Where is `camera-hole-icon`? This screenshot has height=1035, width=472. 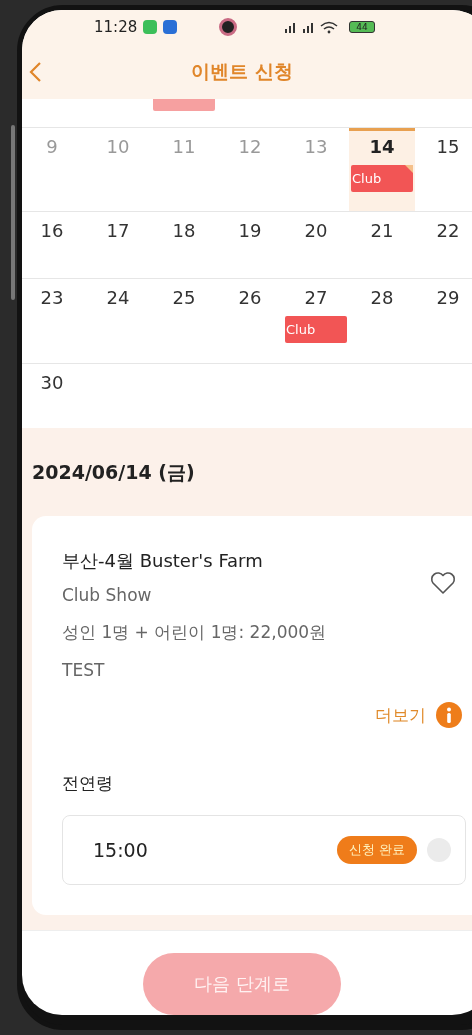 camera-hole-icon is located at coordinates (228, 27).